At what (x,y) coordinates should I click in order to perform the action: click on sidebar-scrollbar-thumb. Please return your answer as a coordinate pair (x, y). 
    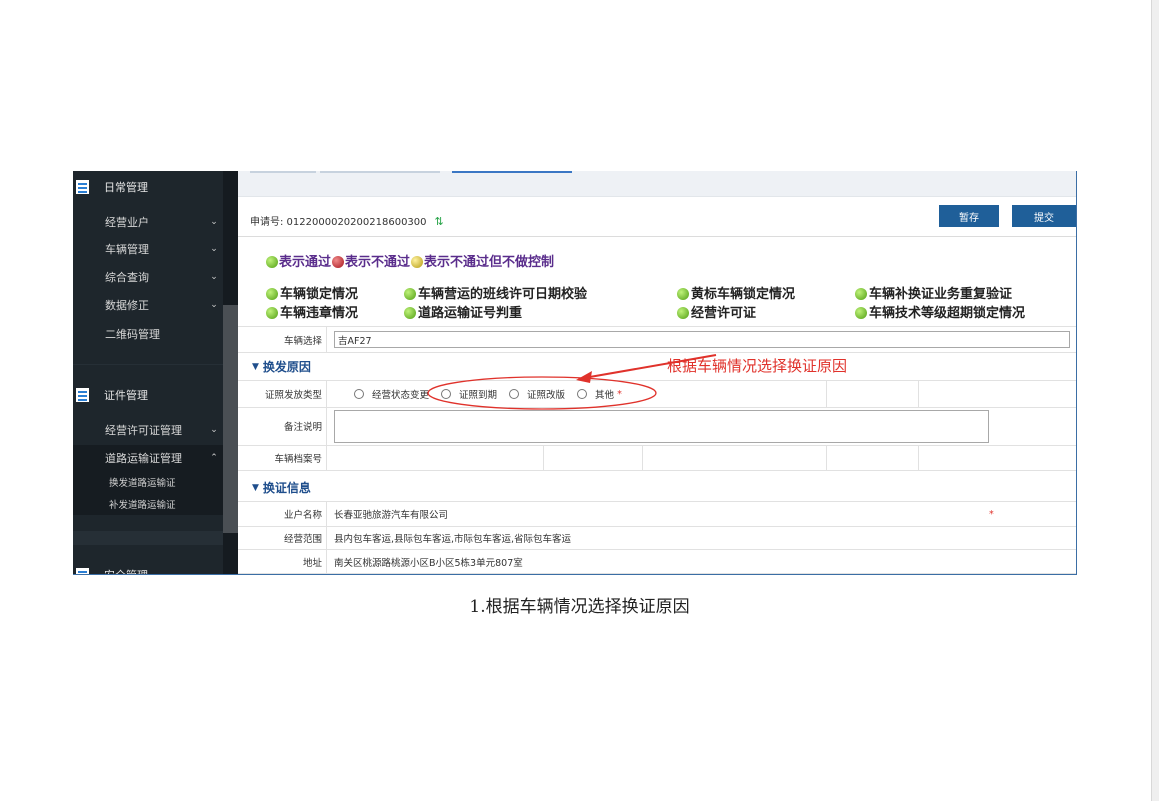
    Looking at the image, I should click on (230, 419).